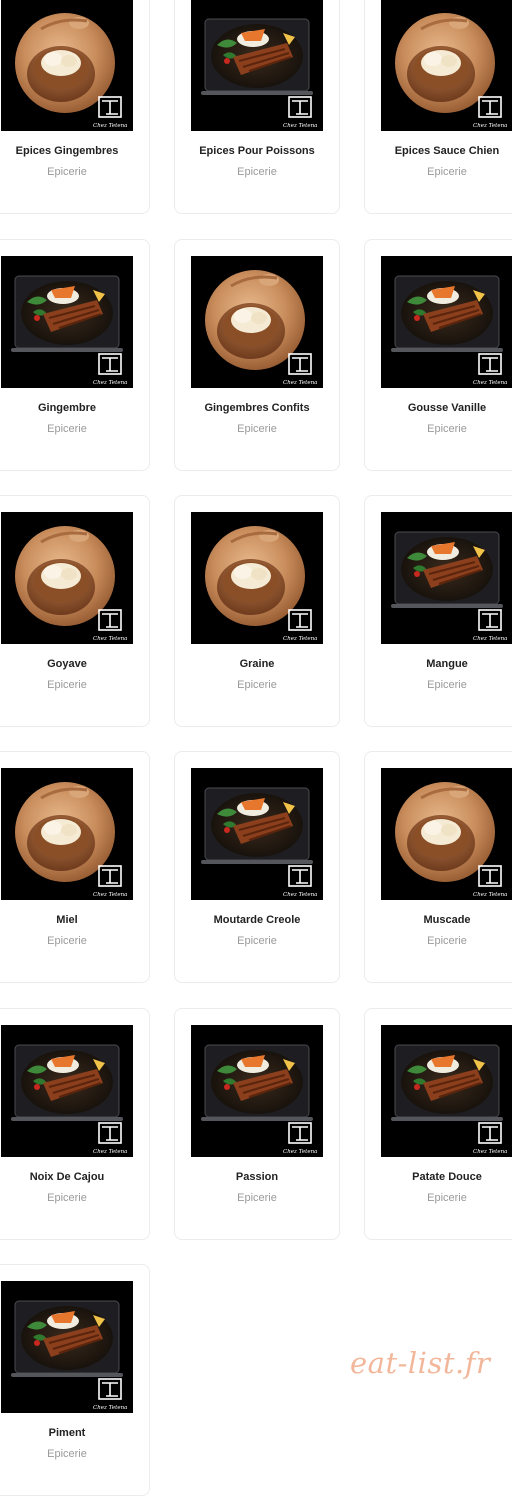 The image size is (512, 1500). What do you see at coordinates (257, 408) in the screenshot?
I see `product-name: Gingembres Confits` at bounding box center [257, 408].